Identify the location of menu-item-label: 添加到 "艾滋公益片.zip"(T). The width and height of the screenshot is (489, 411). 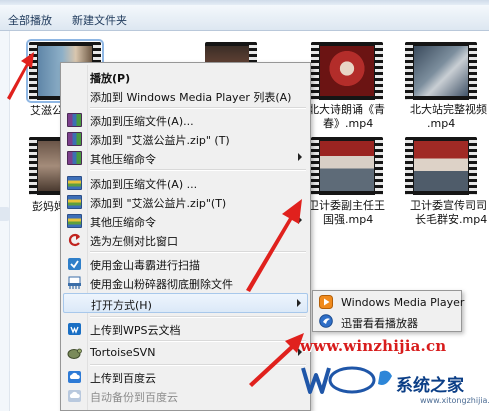
(158, 203).